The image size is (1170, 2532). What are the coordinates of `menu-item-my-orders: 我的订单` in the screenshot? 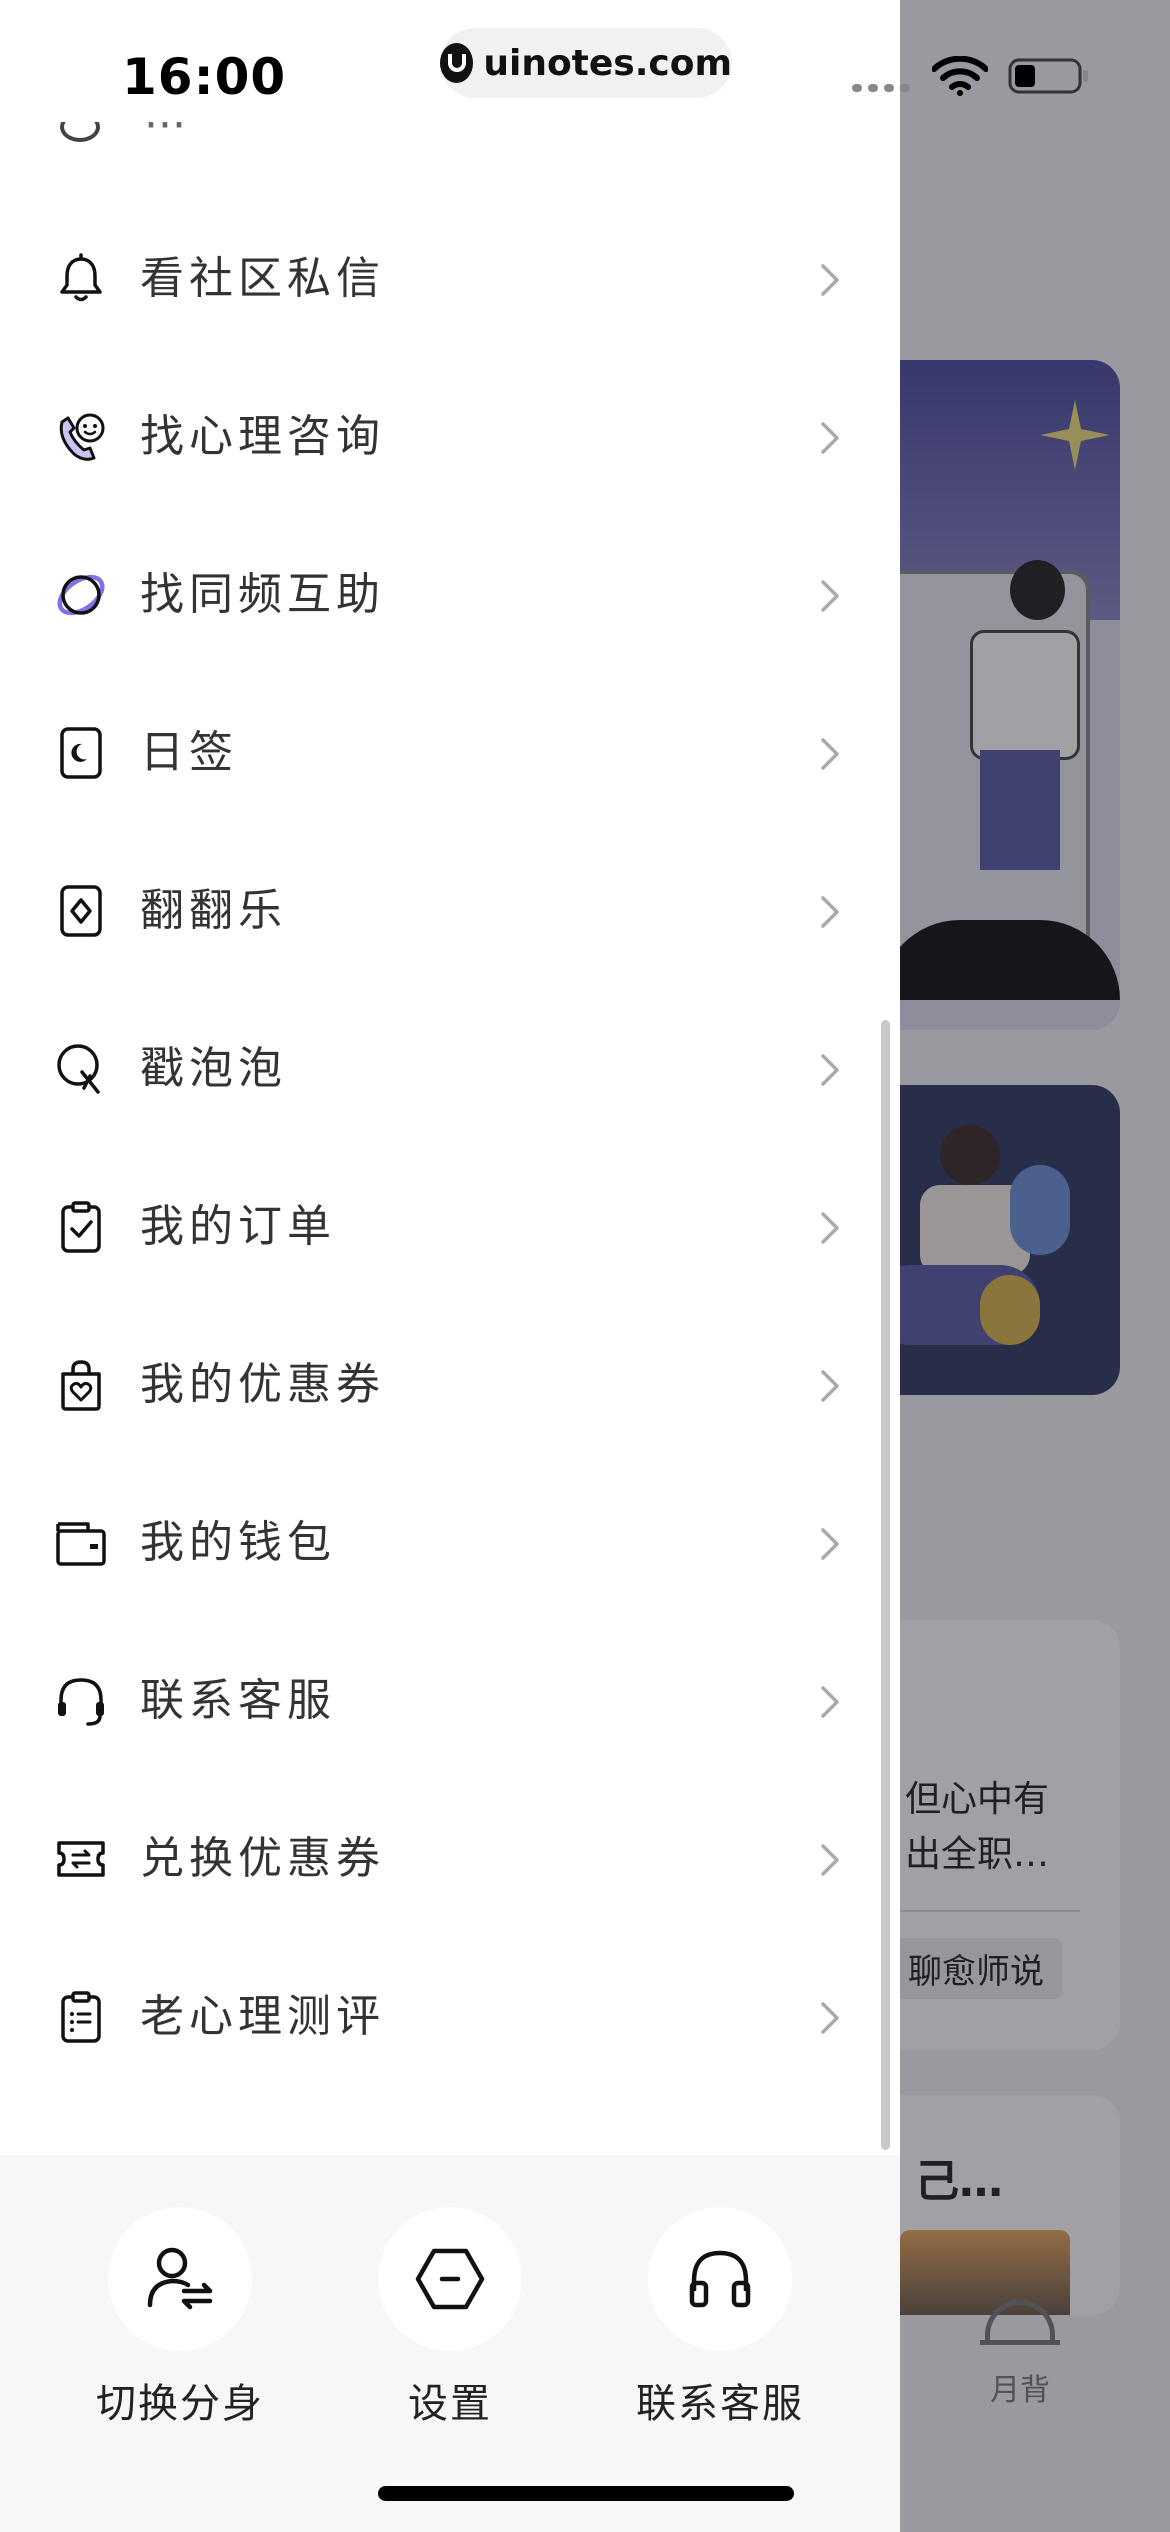 It's located at (450, 1227).